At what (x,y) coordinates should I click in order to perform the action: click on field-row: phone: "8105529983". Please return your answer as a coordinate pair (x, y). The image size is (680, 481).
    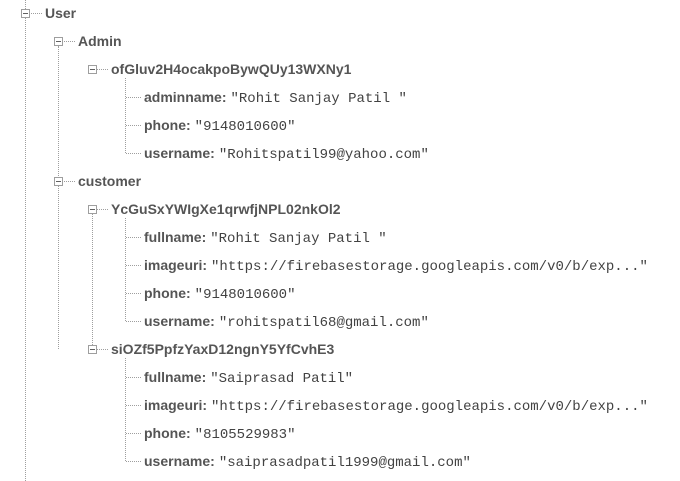
    Looking at the image, I should click on (220, 433).